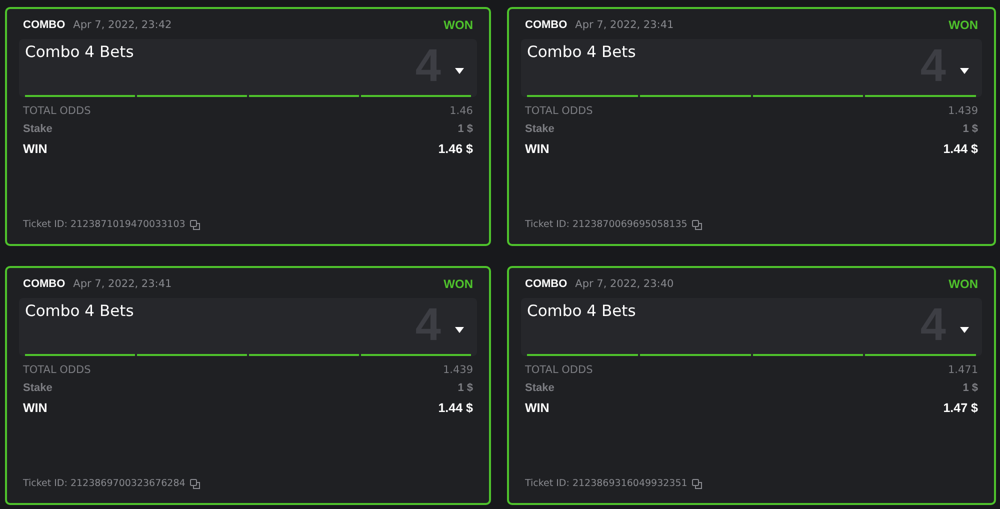  What do you see at coordinates (104, 224) in the screenshot?
I see `ticket-id: Ticket ID: 2123871019470033103` at bounding box center [104, 224].